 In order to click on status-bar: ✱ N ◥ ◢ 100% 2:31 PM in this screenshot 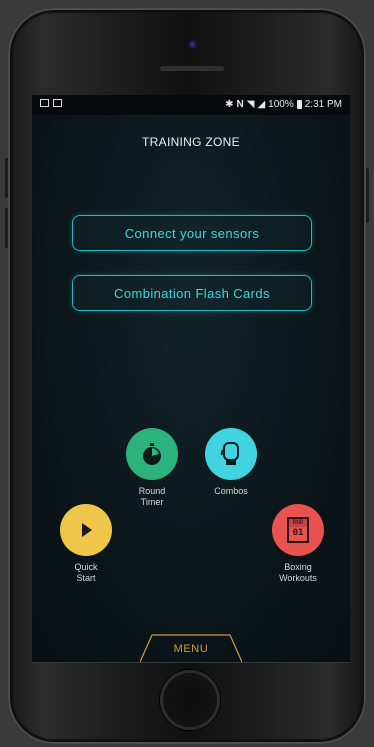, I will do `click(191, 105)`.